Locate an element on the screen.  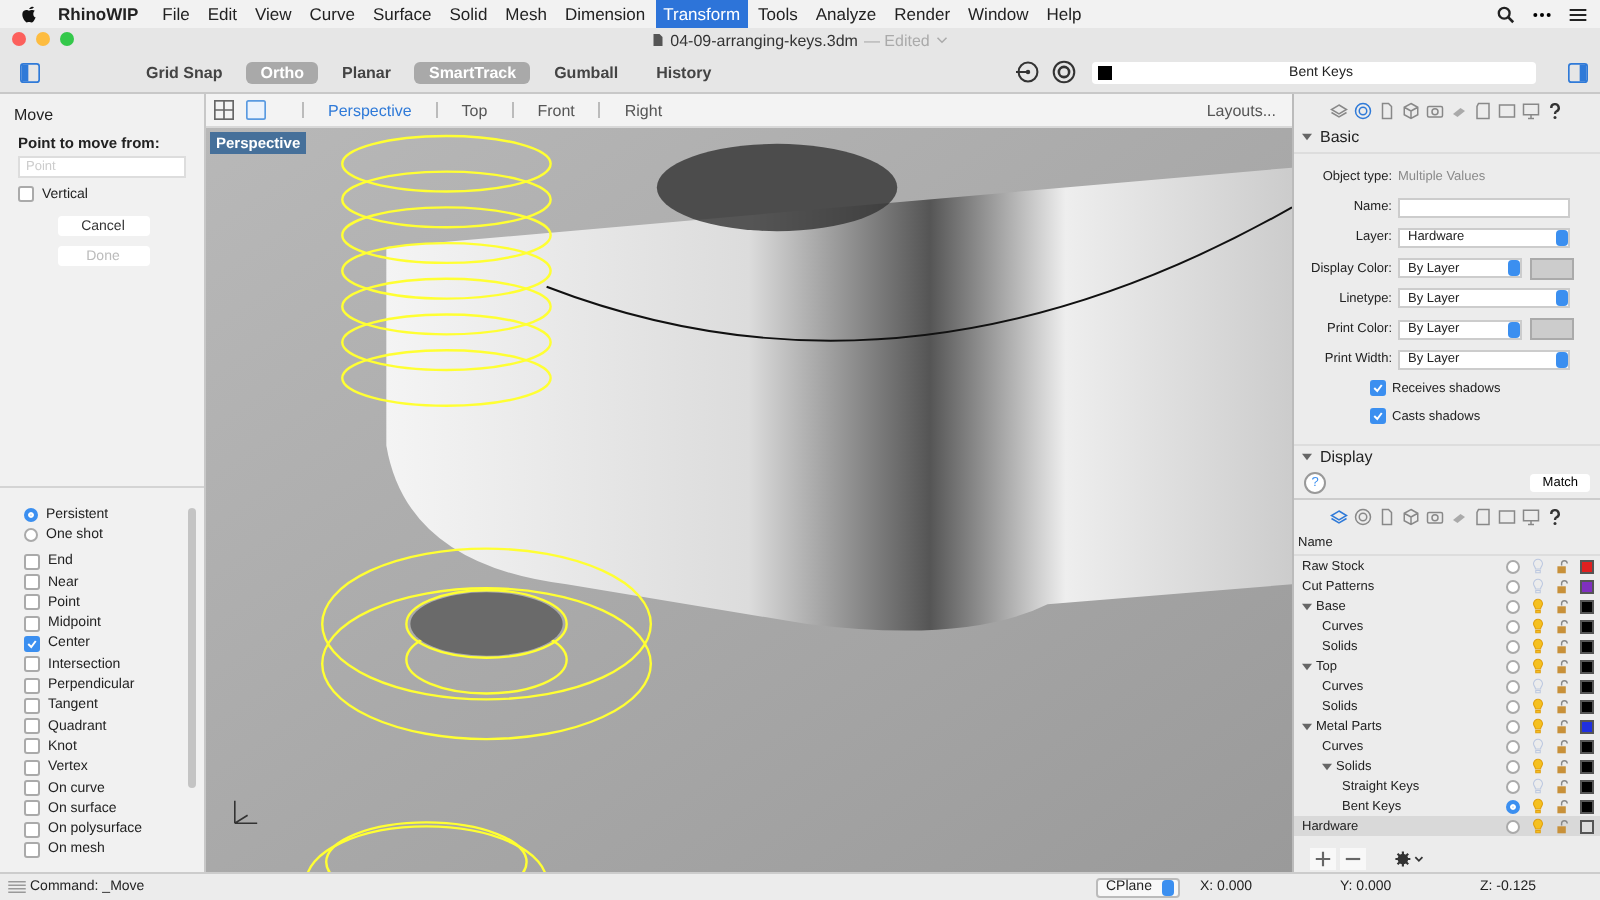
menu-item: File is located at coordinates (176, 14).